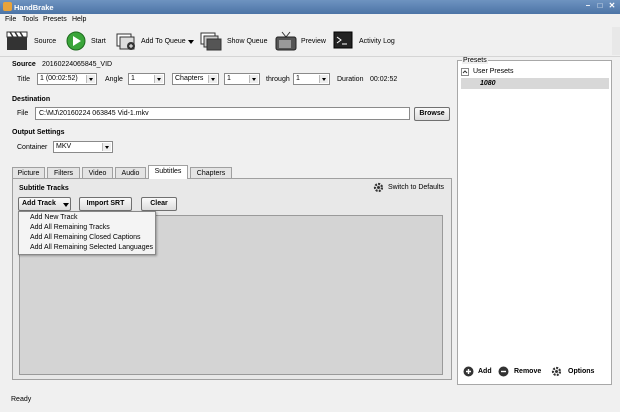 This screenshot has height=412, width=620. What do you see at coordinates (31, 42) in the screenshot?
I see `source-button: Source` at bounding box center [31, 42].